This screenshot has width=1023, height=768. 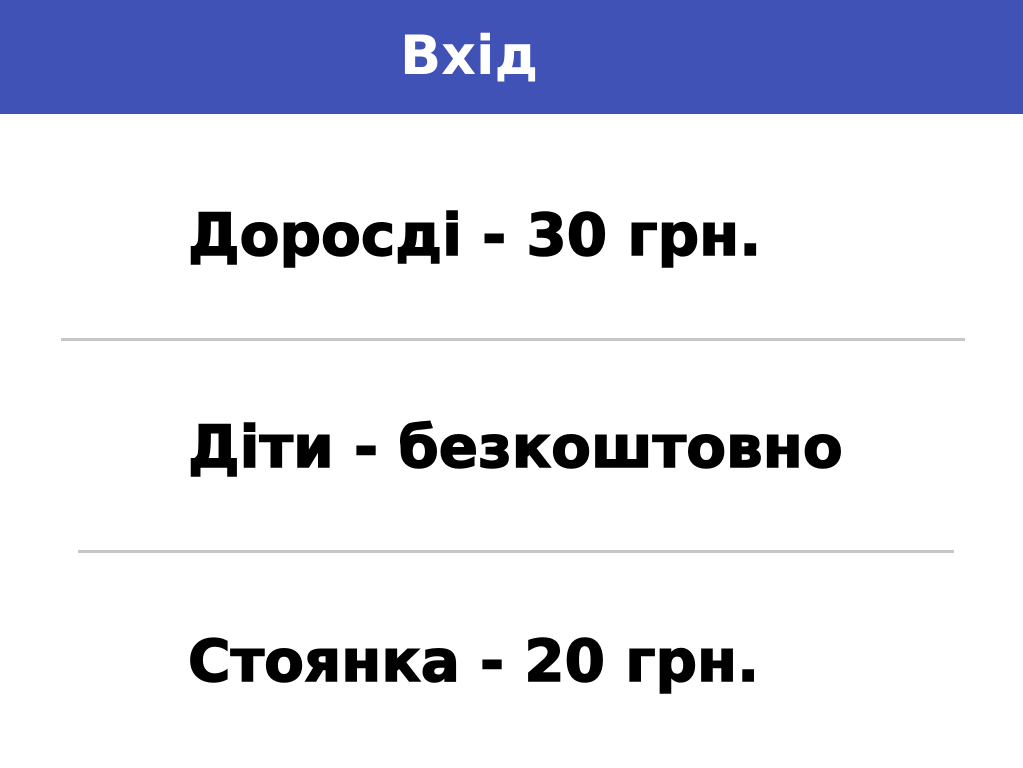 I want to click on header-banner: Вхід, so click(x=511, y=57).